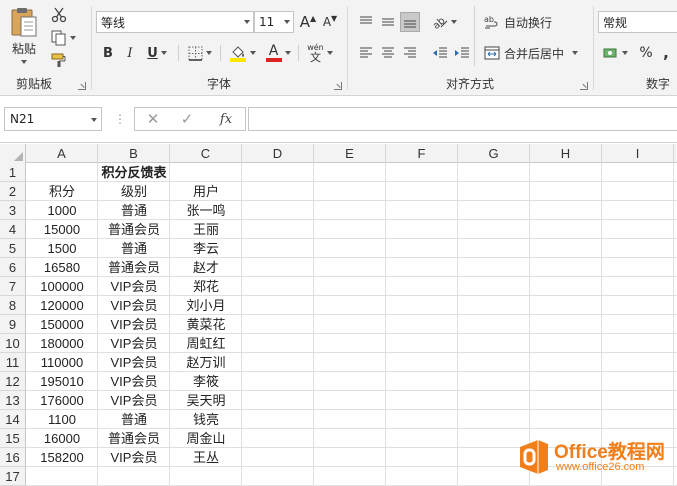 Image resolution: width=677 pixels, height=486 pixels. What do you see at coordinates (206, 229) in the screenshot?
I see `data-cell: 王丽` at bounding box center [206, 229].